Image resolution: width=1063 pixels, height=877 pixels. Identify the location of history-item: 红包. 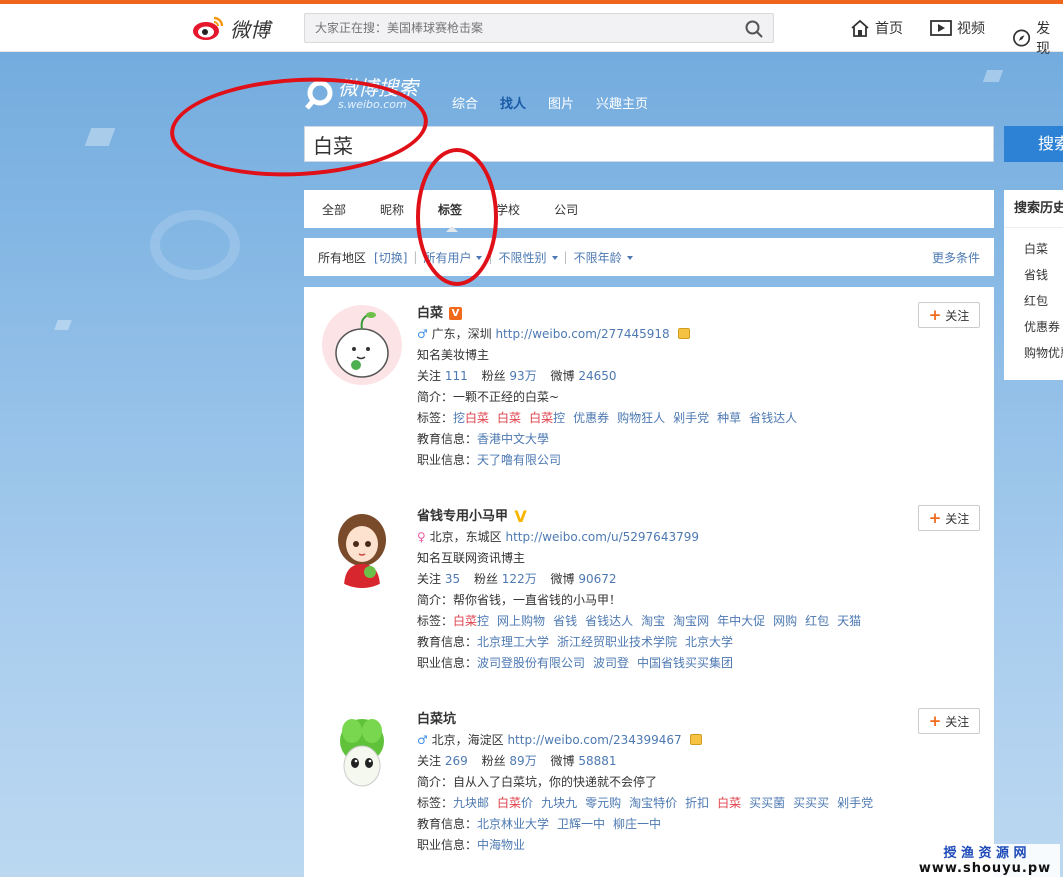
(1033, 301).